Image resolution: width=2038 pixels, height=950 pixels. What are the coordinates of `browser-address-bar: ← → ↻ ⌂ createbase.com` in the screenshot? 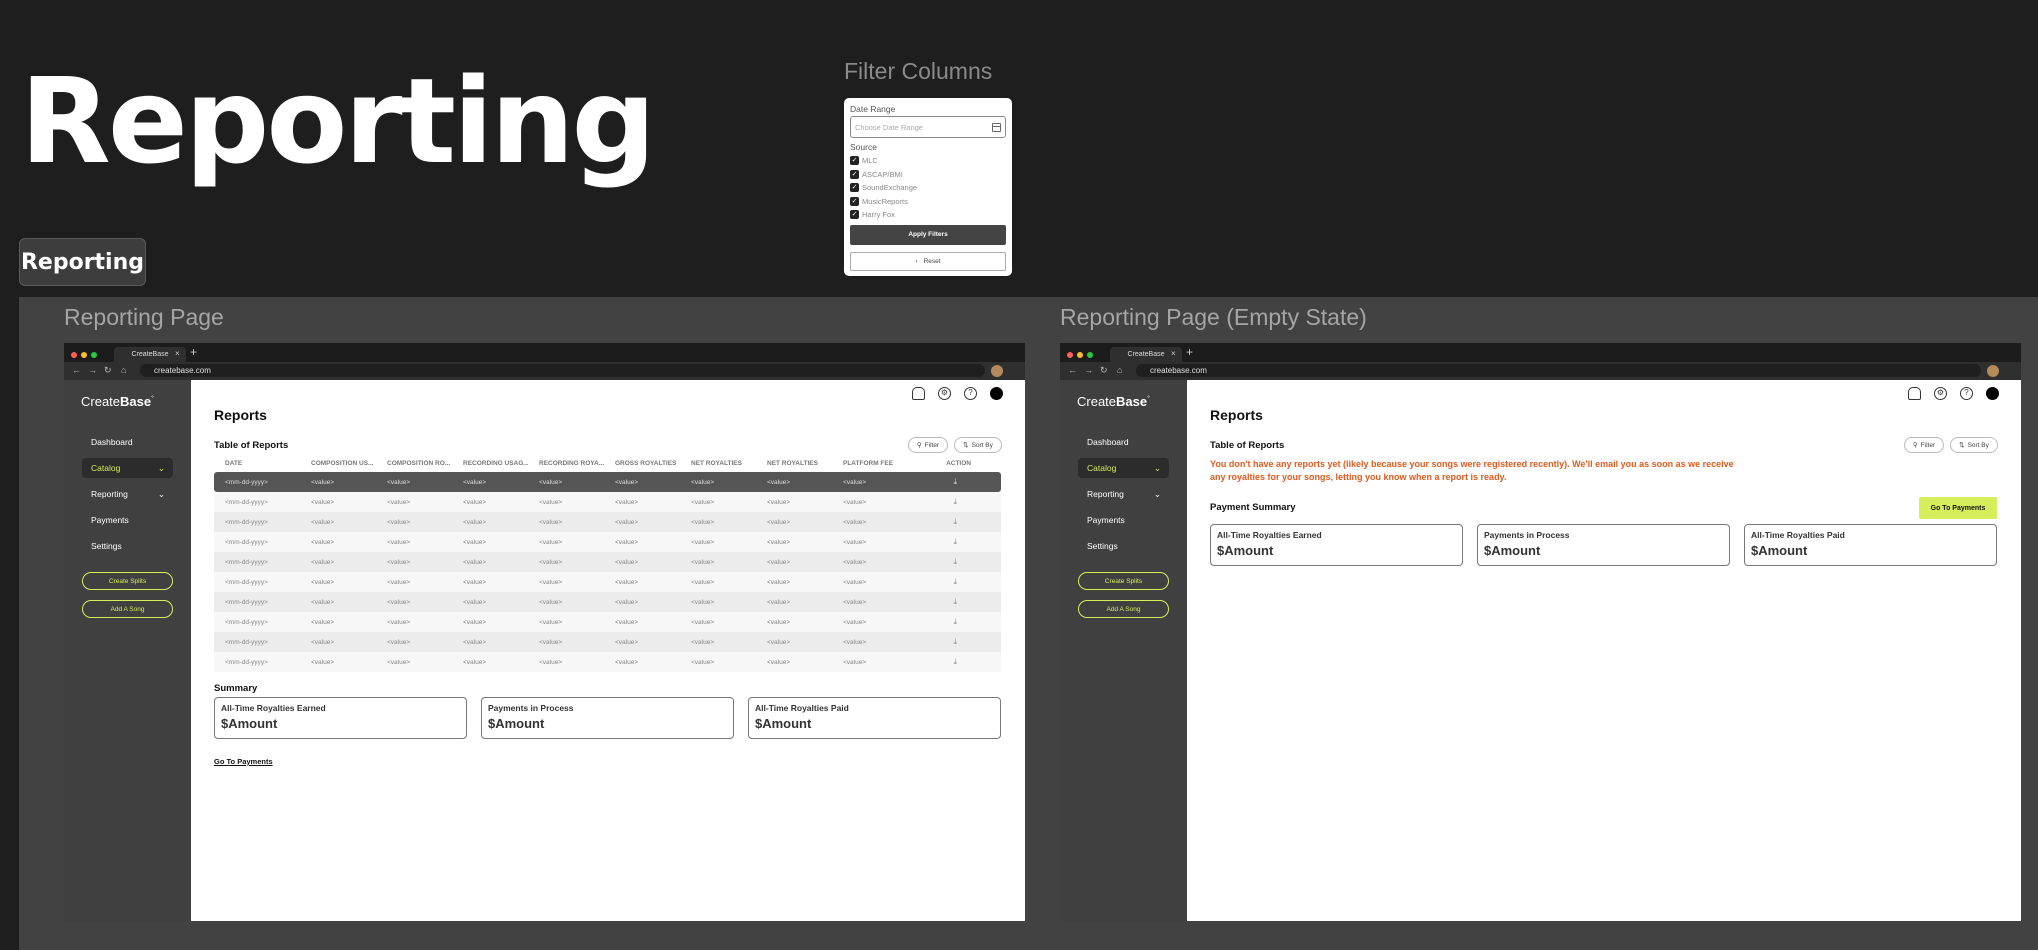 It's located at (1540, 371).